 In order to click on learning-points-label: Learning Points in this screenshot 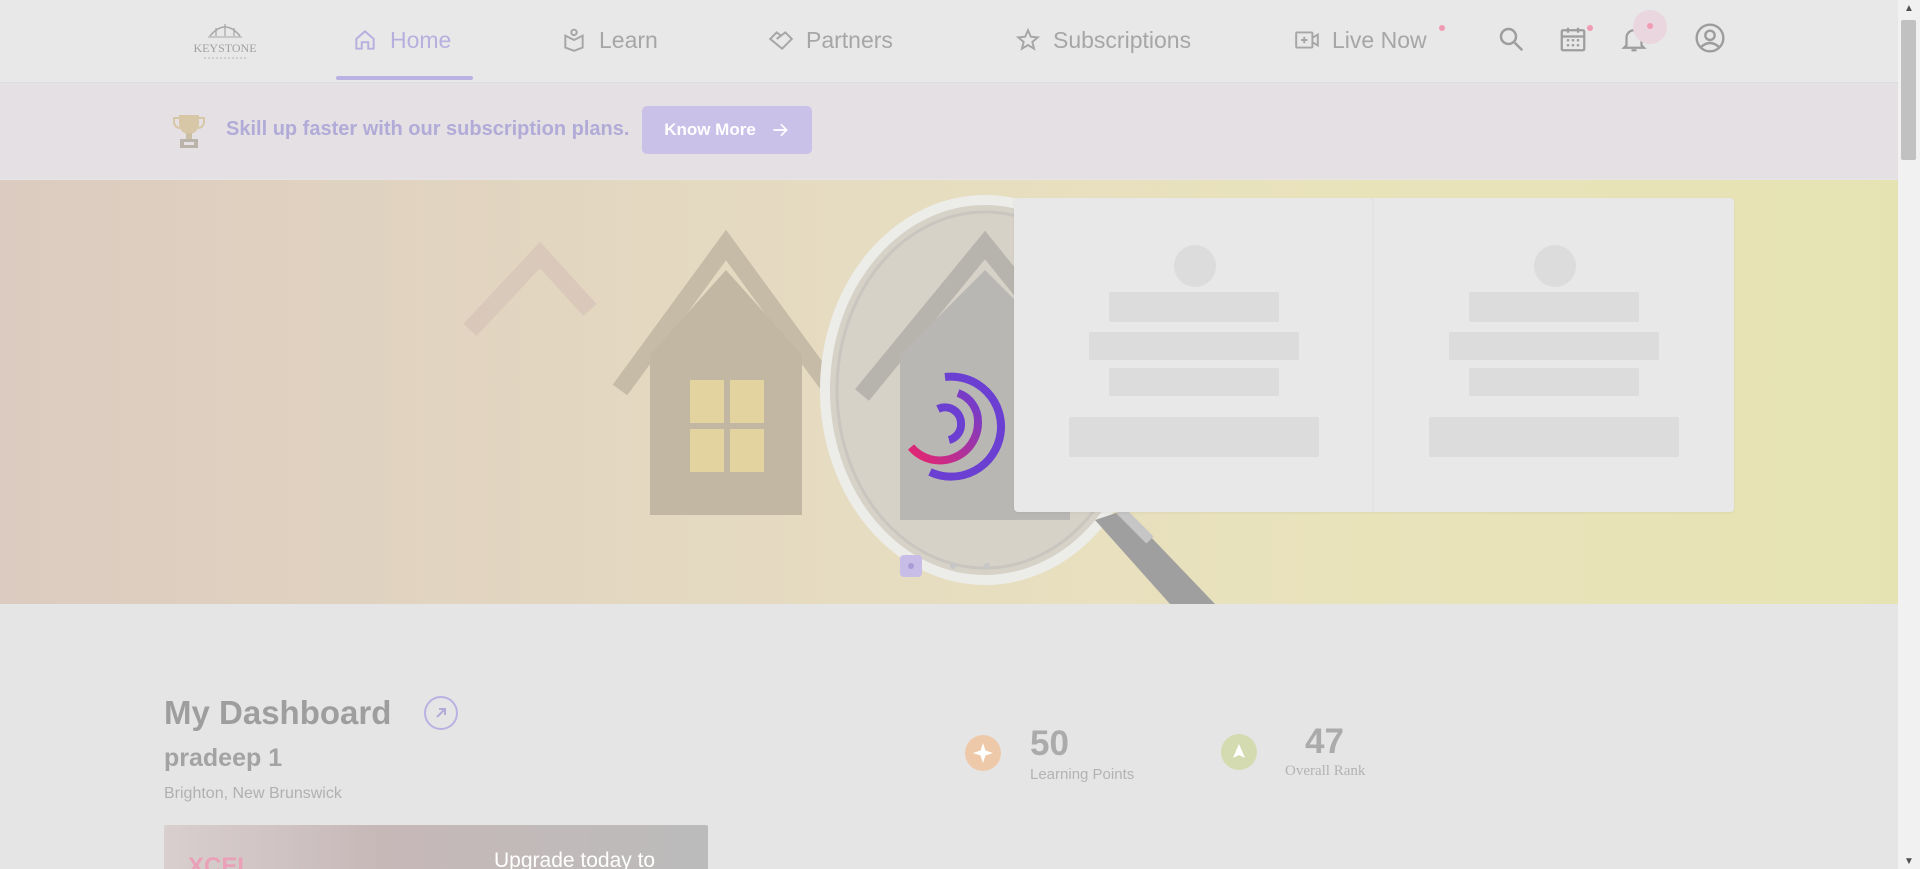, I will do `click(1082, 774)`.